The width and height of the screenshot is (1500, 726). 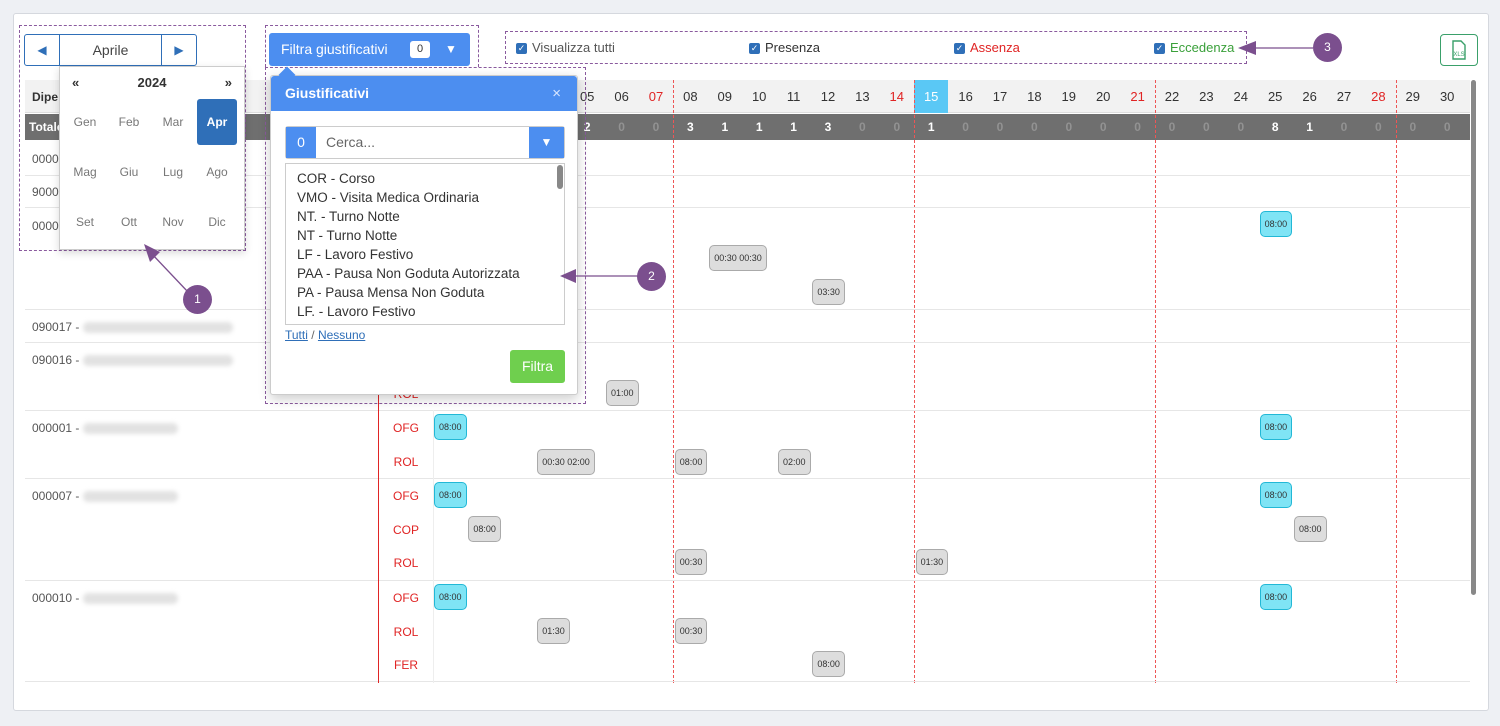 What do you see at coordinates (1327, 47) in the screenshot?
I see `callout-marker-3: 3` at bounding box center [1327, 47].